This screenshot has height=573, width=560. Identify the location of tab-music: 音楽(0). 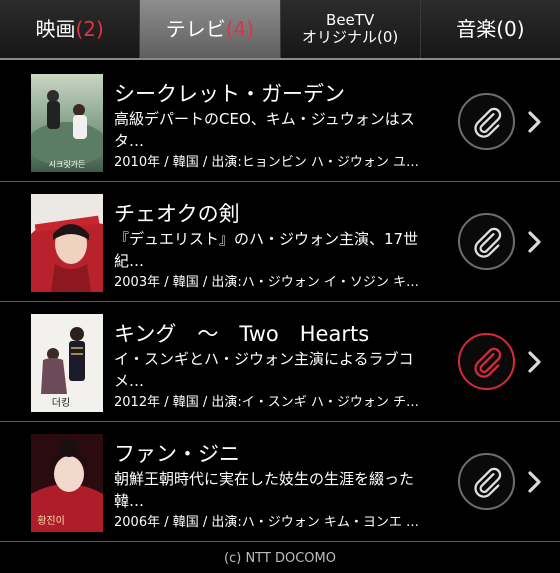
(490, 29).